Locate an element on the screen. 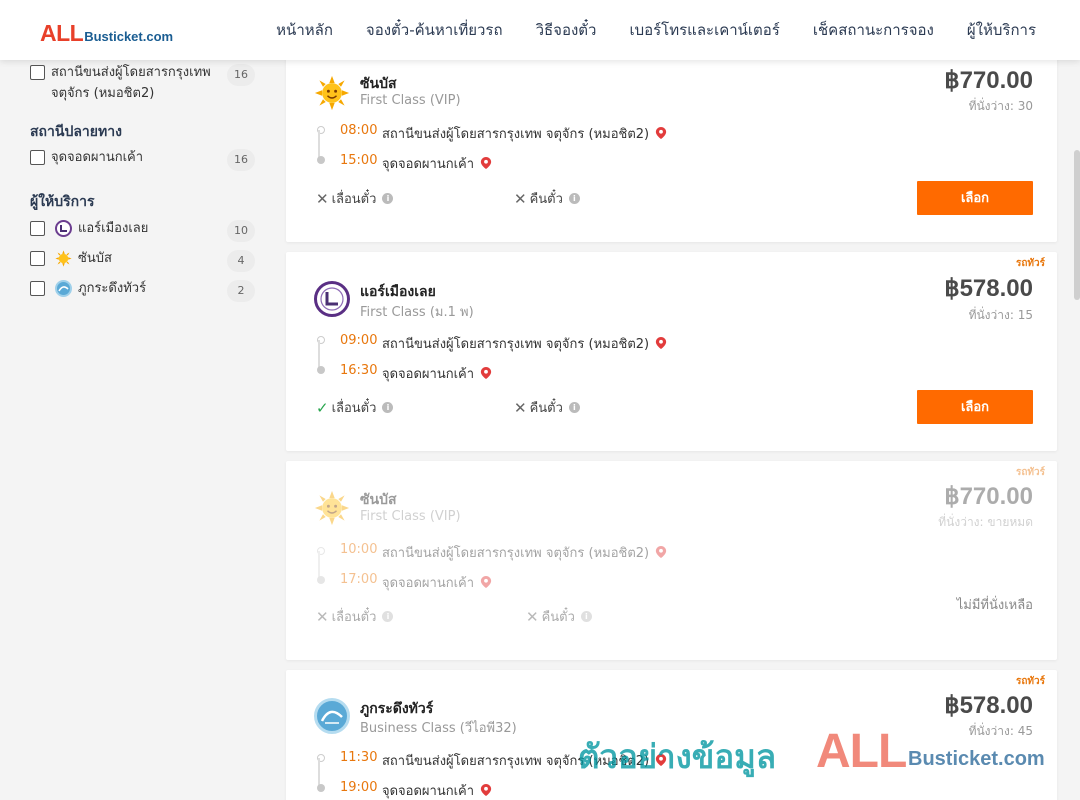 The width and height of the screenshot is (1080, 800). nav-booking-status: เช็คสถานะการจอง is located at coordinates (873, 30).